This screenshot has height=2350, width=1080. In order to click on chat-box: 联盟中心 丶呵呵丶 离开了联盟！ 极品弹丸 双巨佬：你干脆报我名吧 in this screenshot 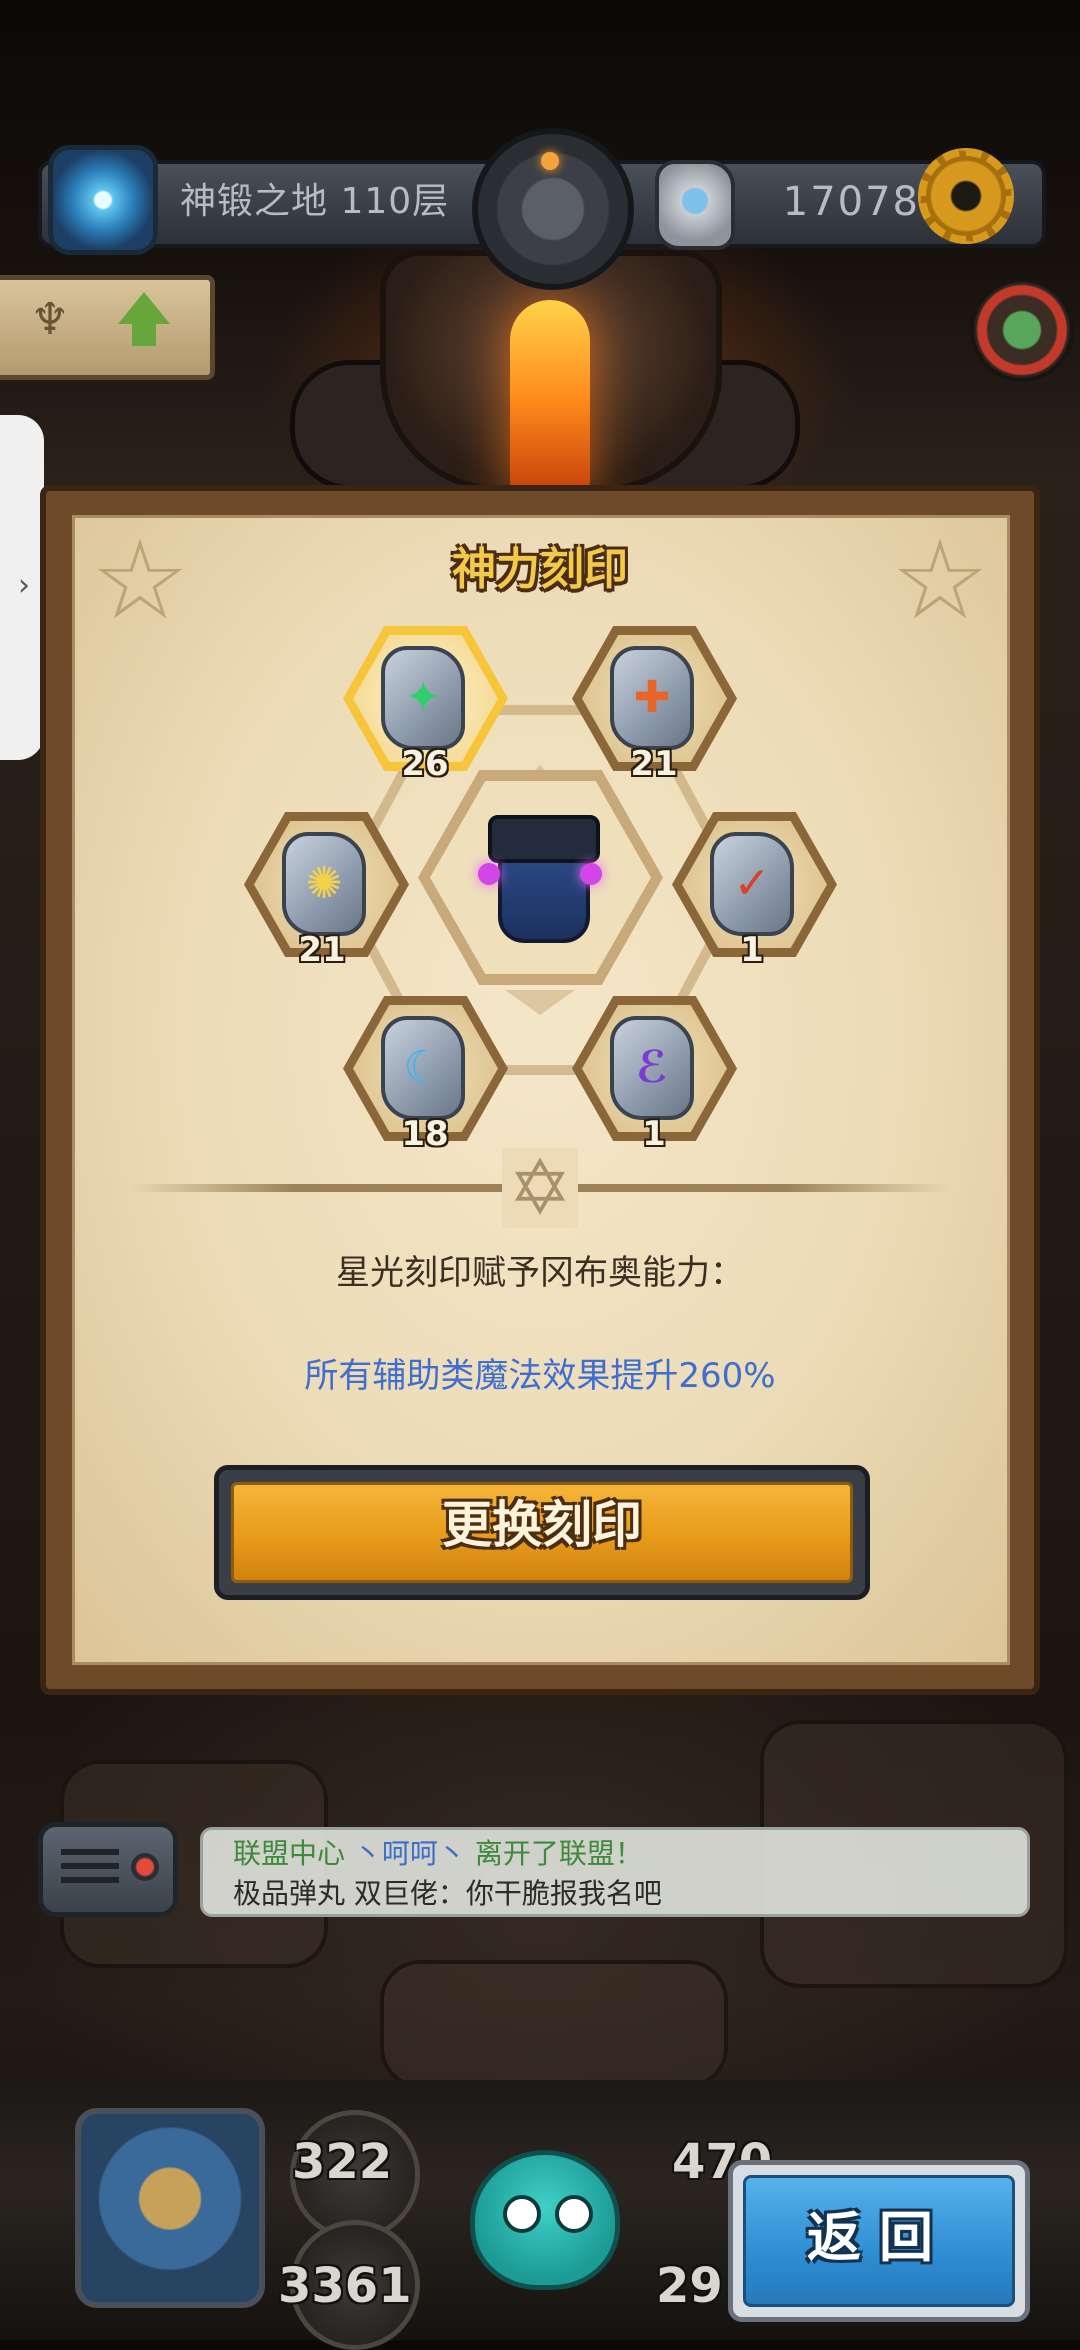, I will do `click(615, 1872)`.